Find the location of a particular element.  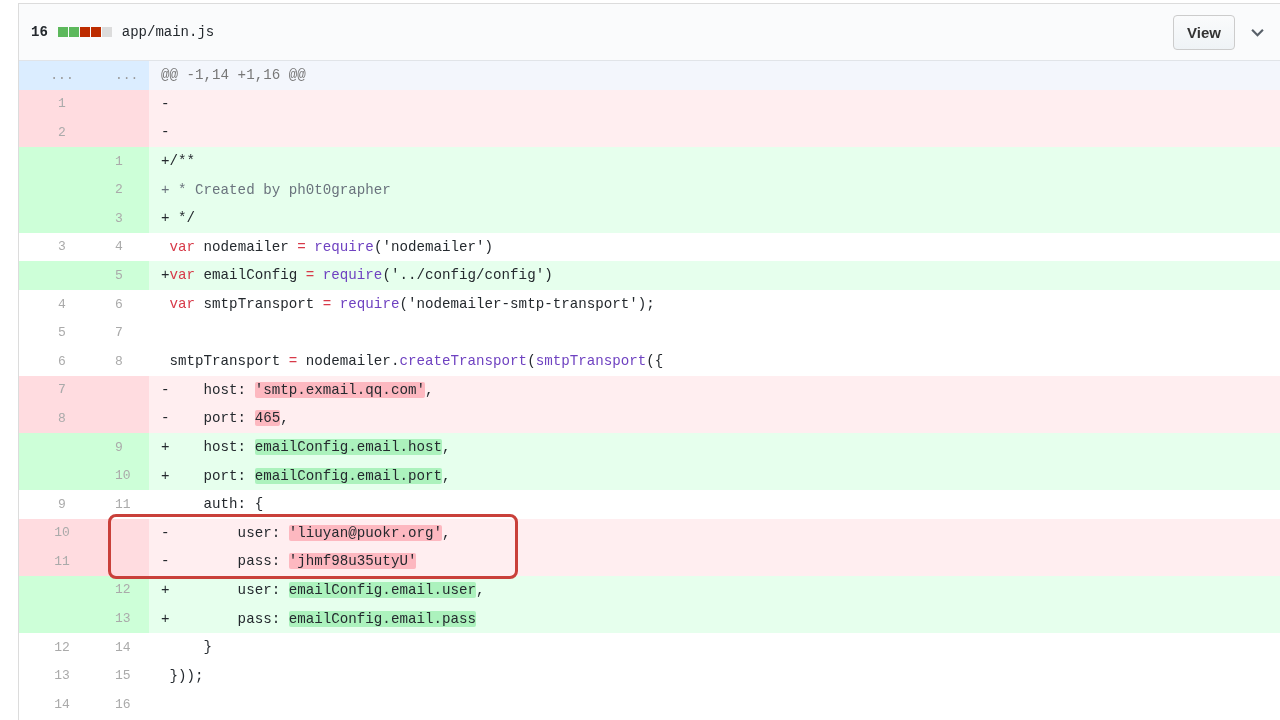

code-line: auth: { is located at coordinates (233, 505).